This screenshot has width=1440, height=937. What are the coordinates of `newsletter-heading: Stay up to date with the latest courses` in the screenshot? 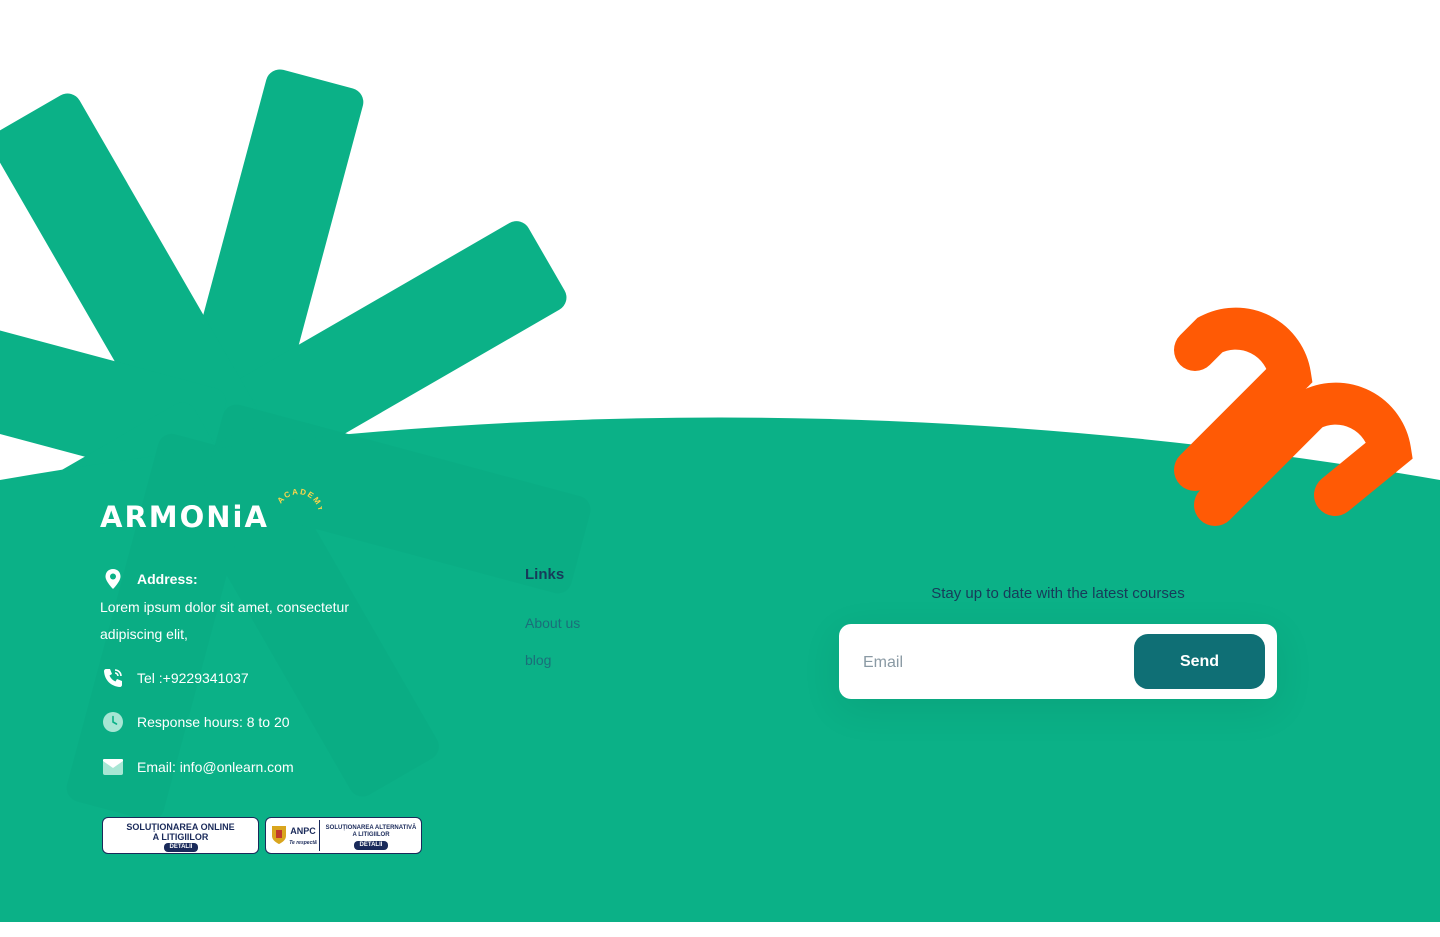 It's located at (1058, 593).